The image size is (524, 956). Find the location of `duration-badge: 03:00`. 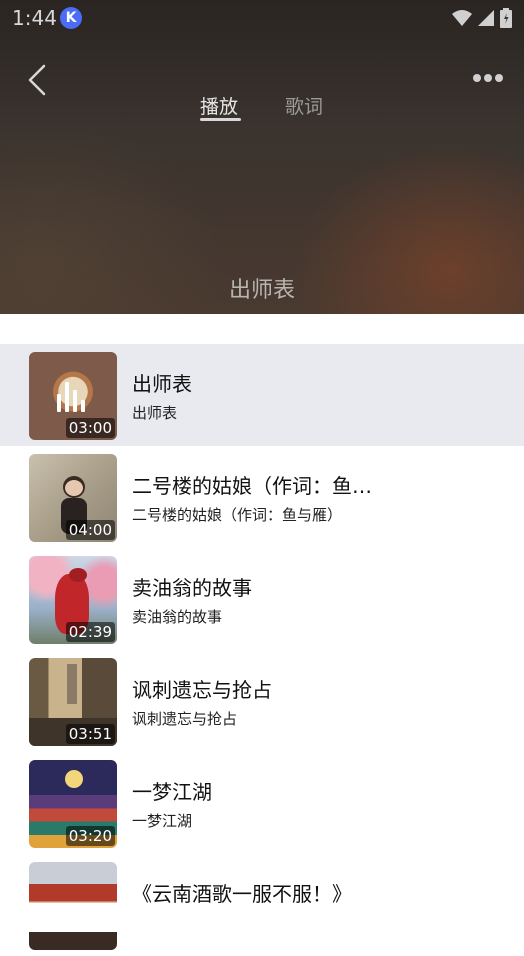

duration-badge: 03:00 is located at coordinates (90, 428).